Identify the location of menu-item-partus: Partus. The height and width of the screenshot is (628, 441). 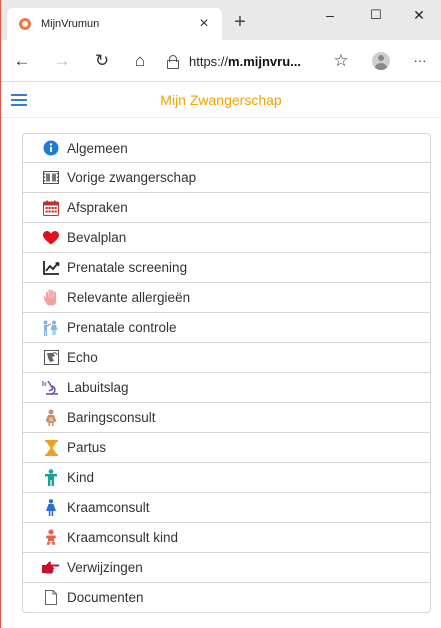
(226, 448).